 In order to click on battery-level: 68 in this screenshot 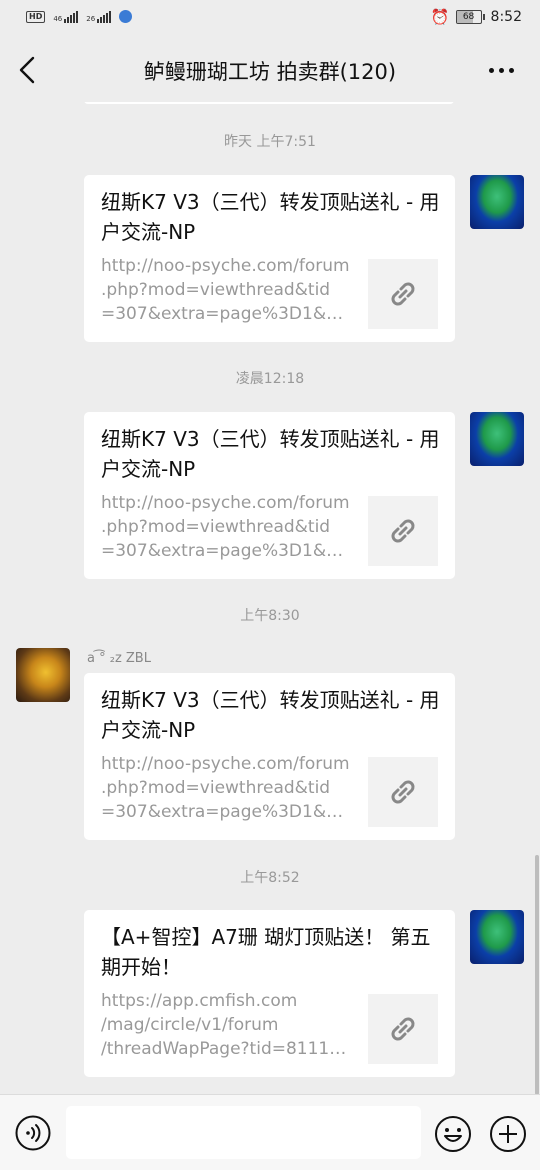, I will do `click(468, 17)`.